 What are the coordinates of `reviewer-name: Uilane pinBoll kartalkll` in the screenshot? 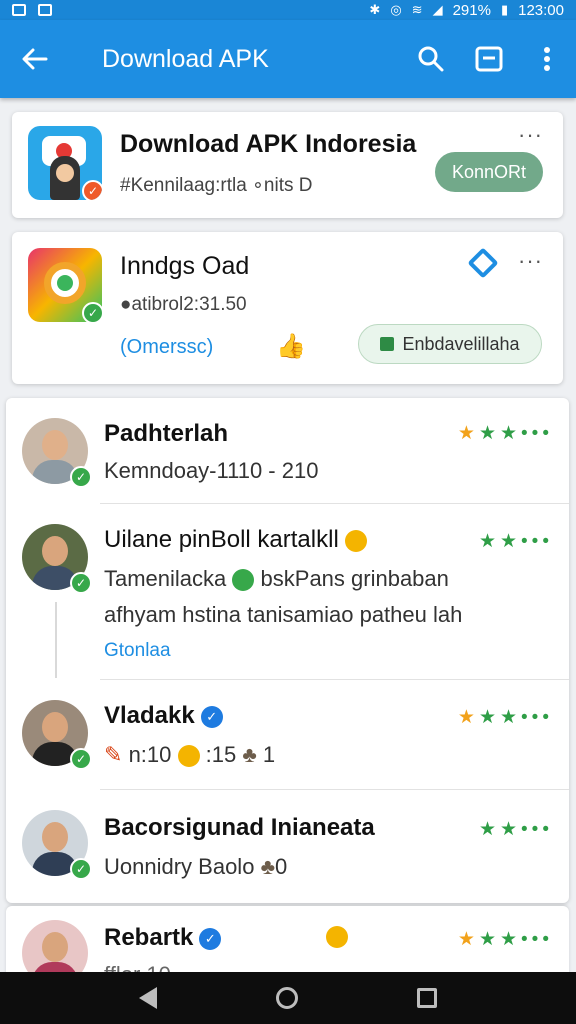 It's located at (236, 540).